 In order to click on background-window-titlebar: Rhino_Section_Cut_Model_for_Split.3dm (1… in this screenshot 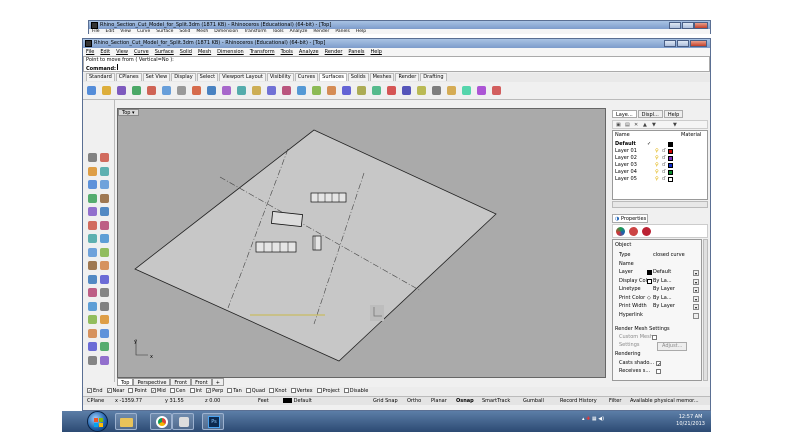, I will do `click(399, 25)`.